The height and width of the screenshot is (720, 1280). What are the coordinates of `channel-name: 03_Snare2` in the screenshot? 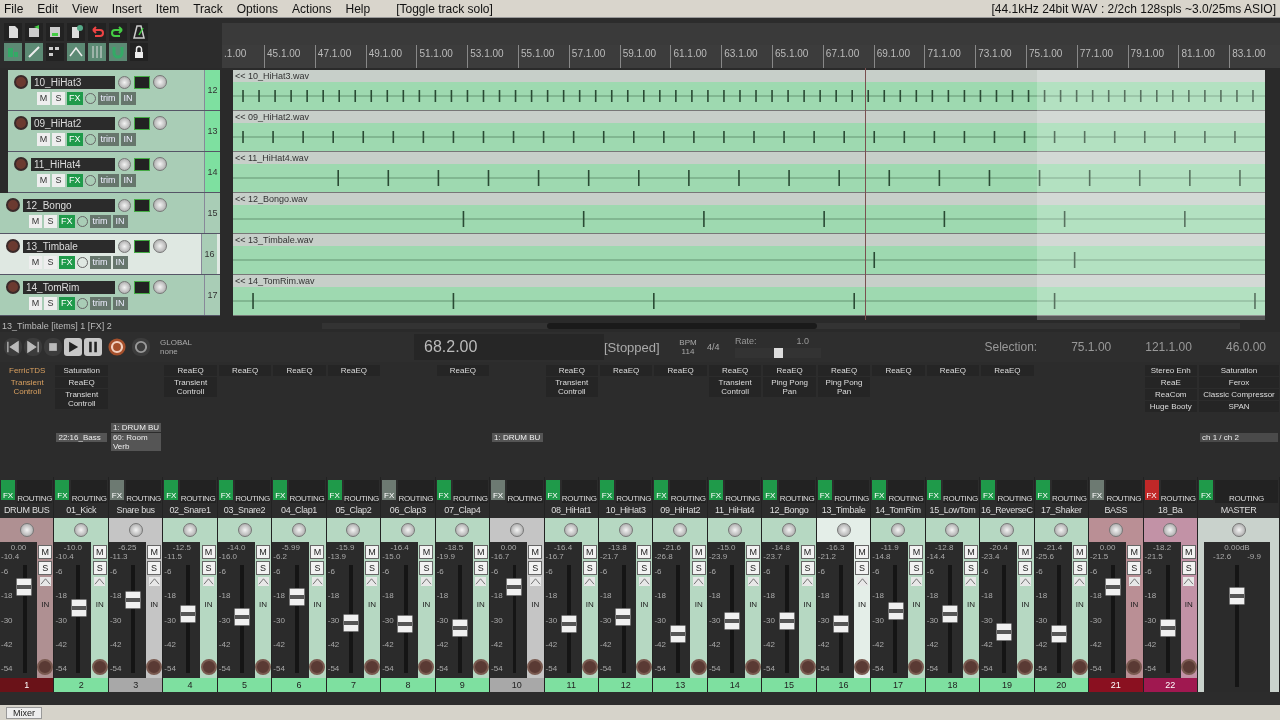 It's located at (244, 510).